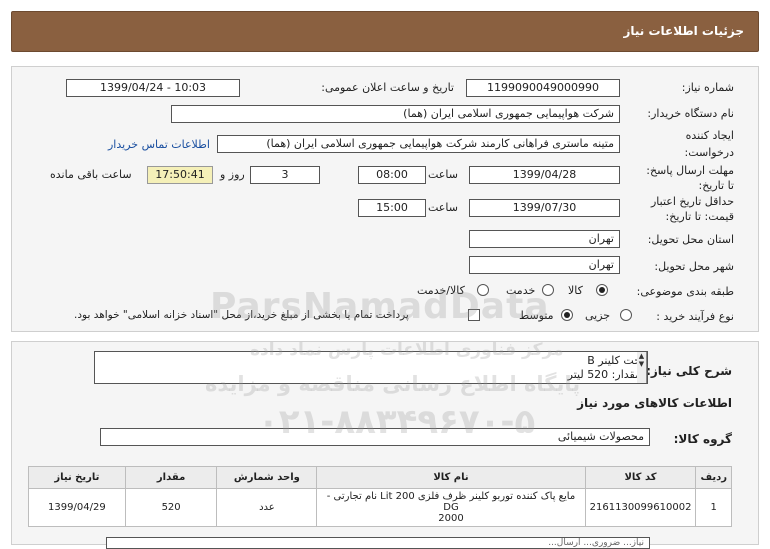 The width and height of the screenshot is (770, 549). I want to click on province-label: استان محل تحویل:, so click(690, 239).